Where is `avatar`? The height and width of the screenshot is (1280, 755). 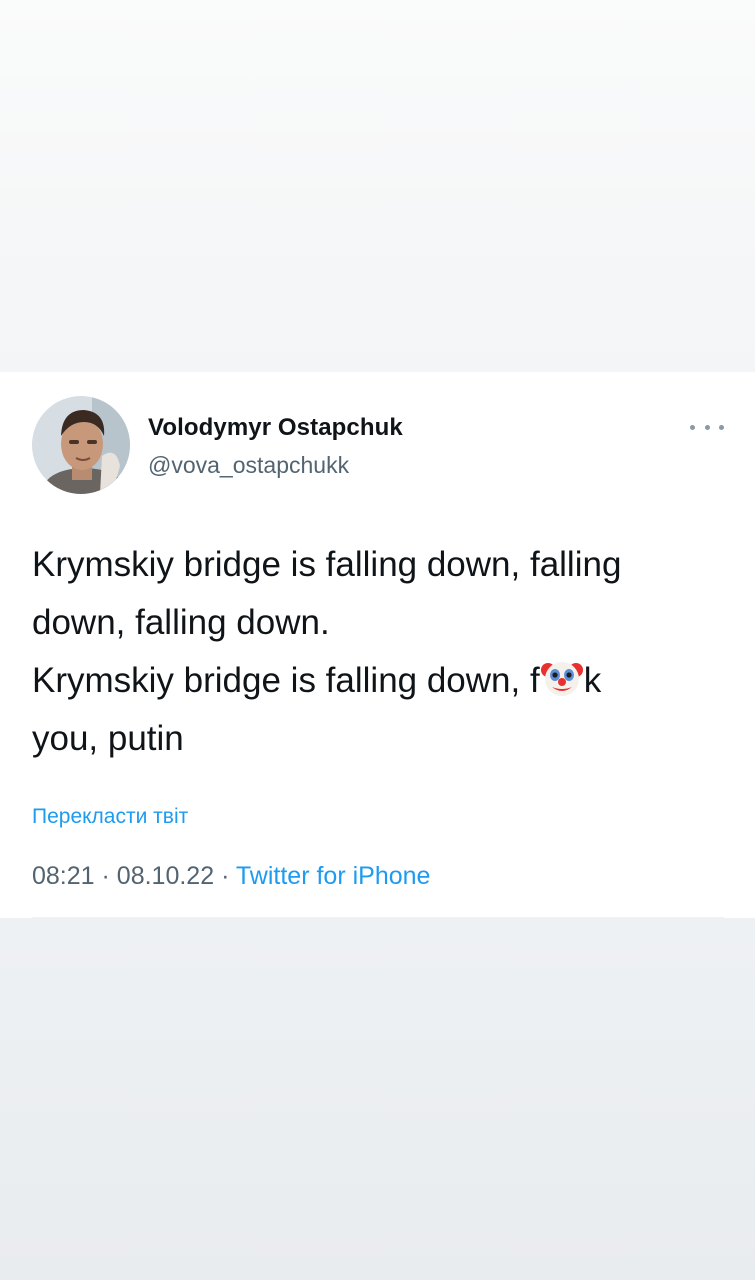
avatar is located at coordinates (81, 445).